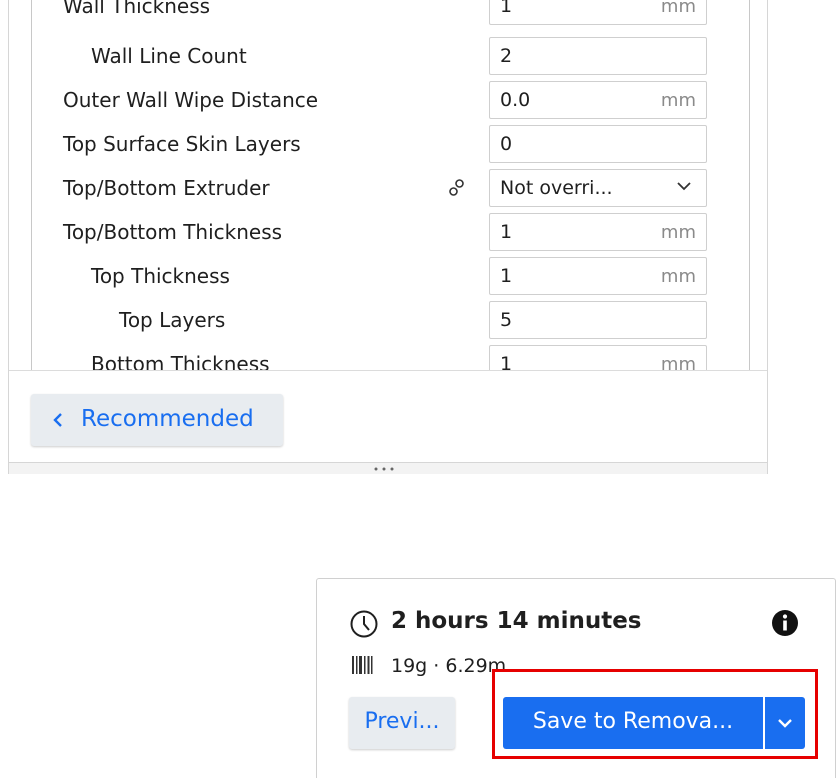 Image resolution: width=840 pixels, height=778 pixels. Describe the element at coordinates (173, 232) in the screenshot. I see `setting-label: Top/Bottom Thickness` at that location.